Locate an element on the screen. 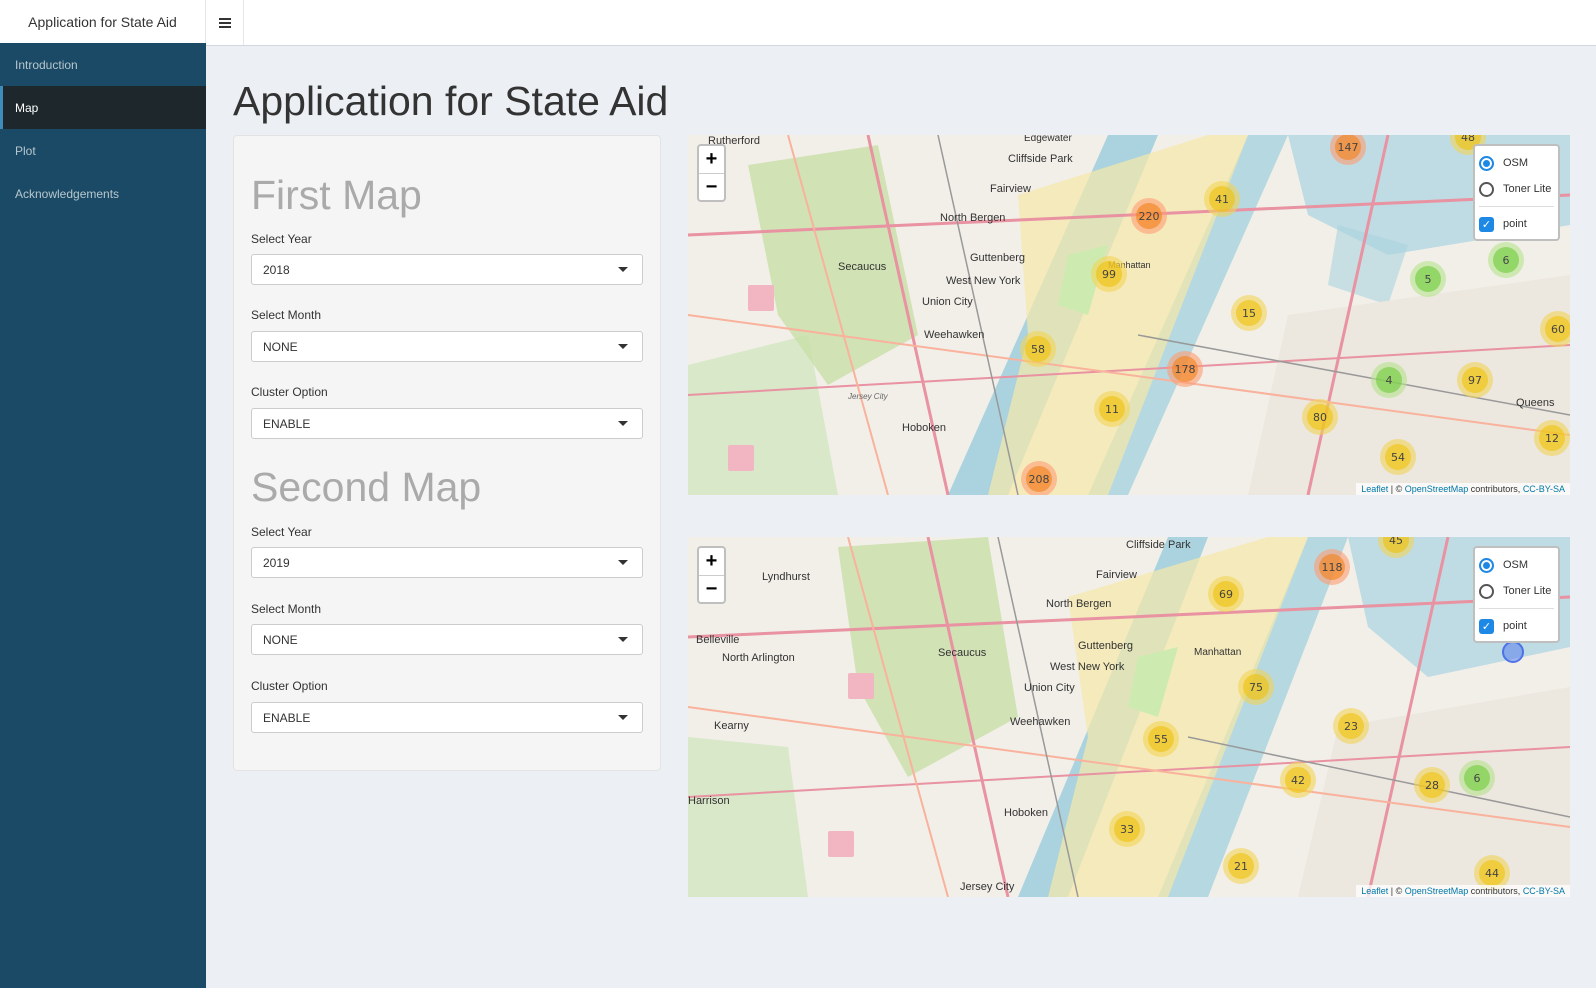  sidebar-toggle-button is located at coordinates (225, 22).